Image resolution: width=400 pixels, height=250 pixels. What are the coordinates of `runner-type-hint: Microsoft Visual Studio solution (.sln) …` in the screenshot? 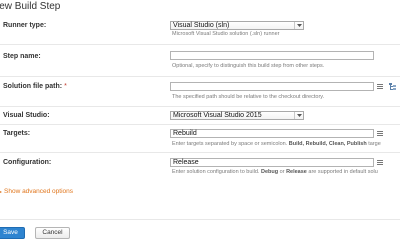 It's located at (226, 34).